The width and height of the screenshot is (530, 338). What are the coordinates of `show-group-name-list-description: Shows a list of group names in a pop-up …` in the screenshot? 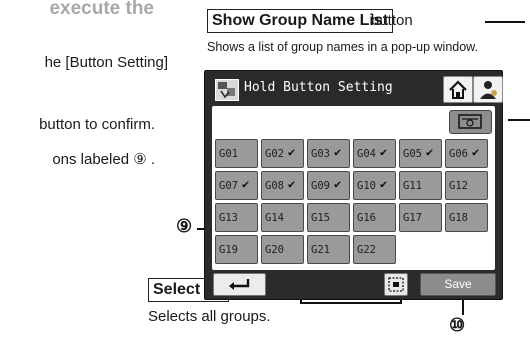 It's located at (342, 47).